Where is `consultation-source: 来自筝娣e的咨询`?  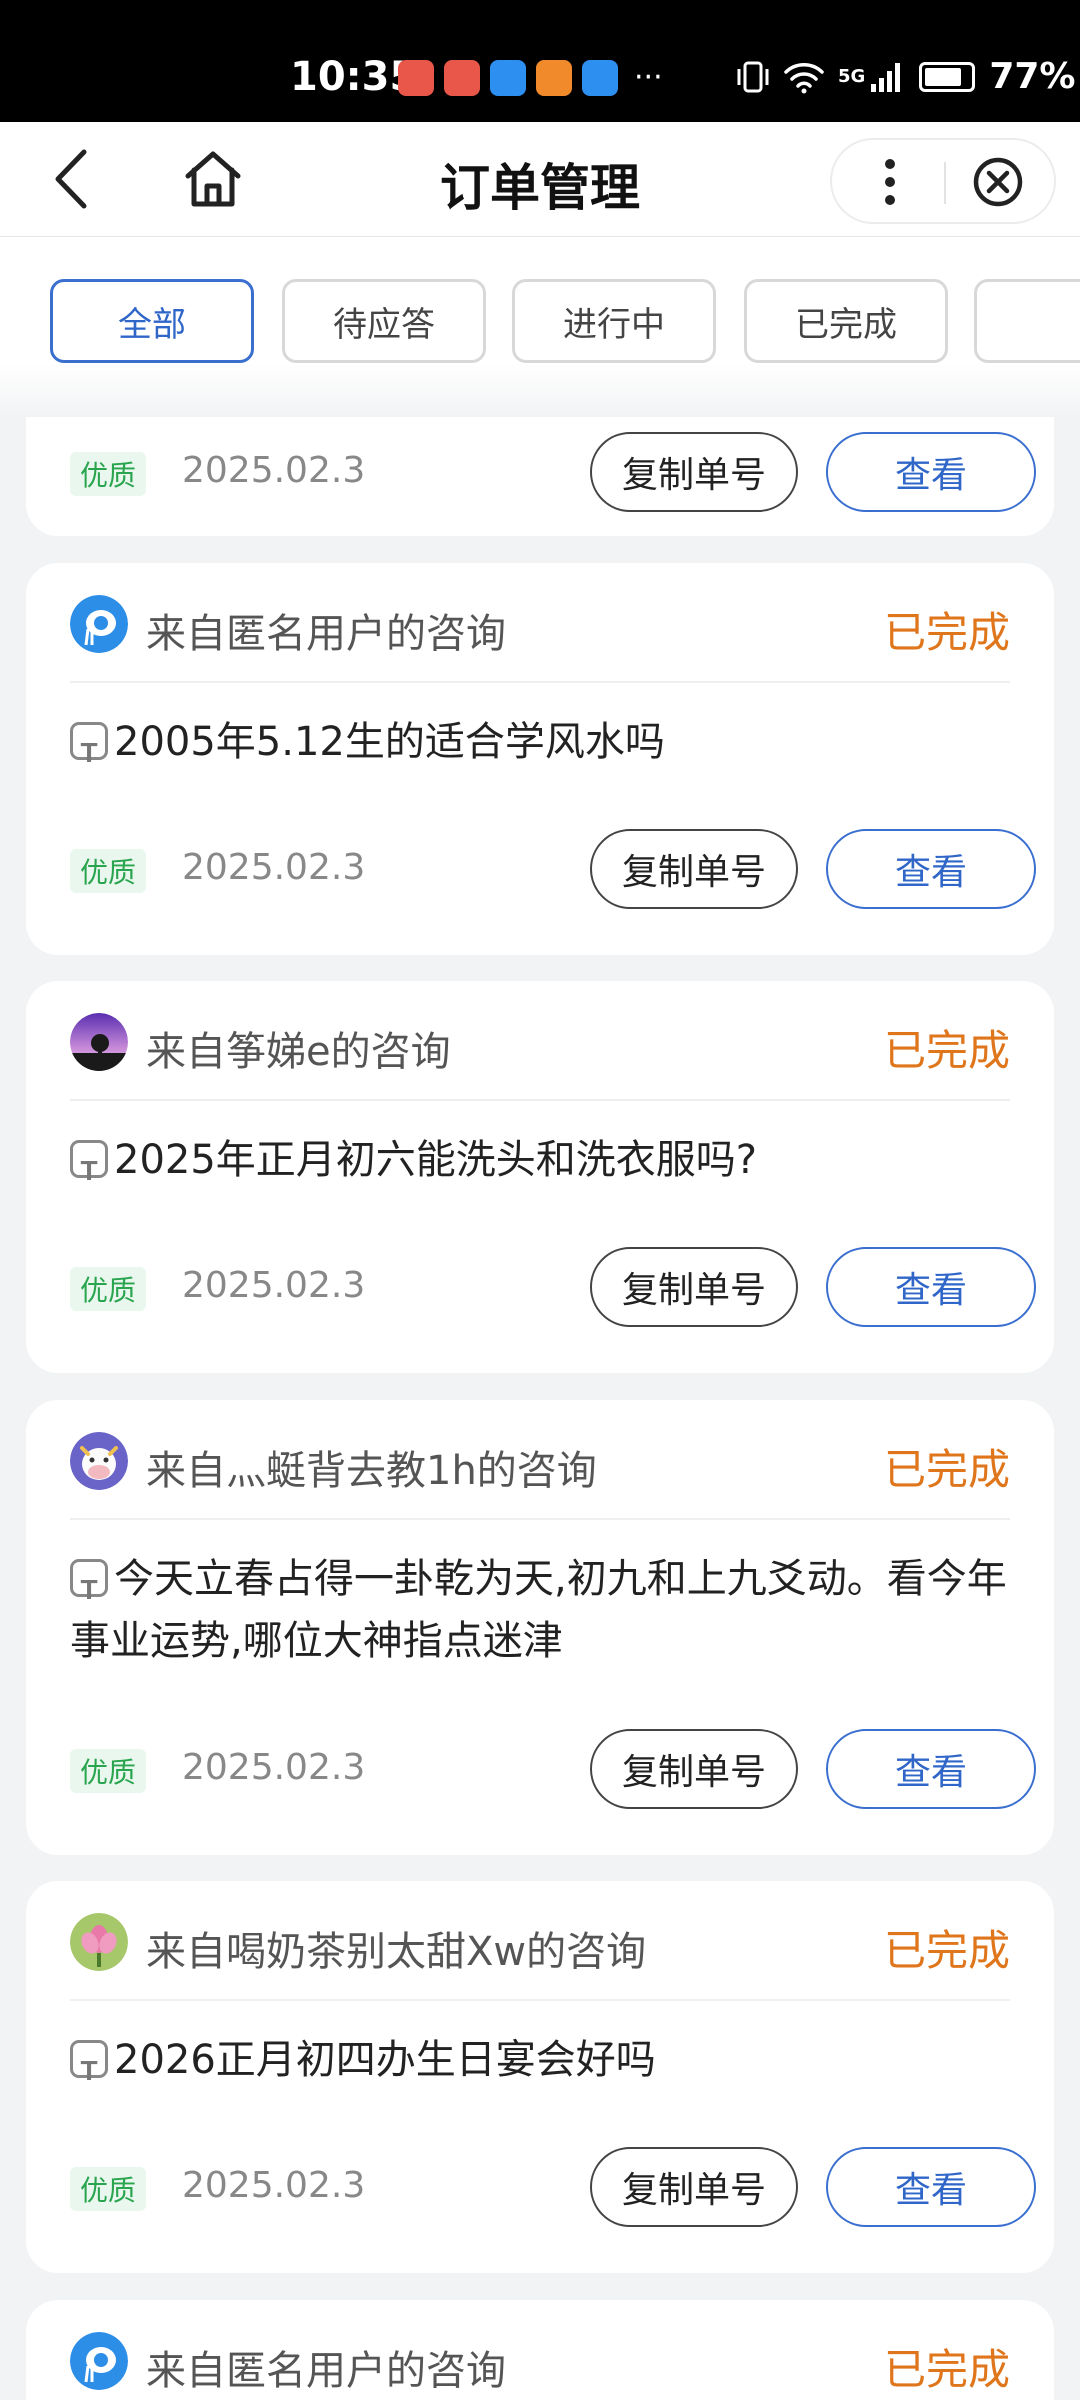 consultation-source: 来自筝娣e的咨询 is located at coordinates (298, 1052).